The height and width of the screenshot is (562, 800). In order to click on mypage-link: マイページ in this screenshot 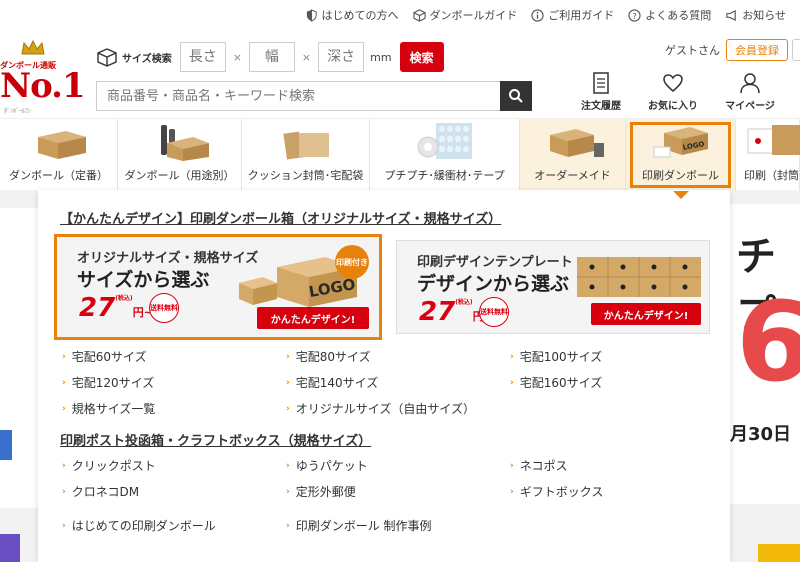, I will do `click(750, 92)`.